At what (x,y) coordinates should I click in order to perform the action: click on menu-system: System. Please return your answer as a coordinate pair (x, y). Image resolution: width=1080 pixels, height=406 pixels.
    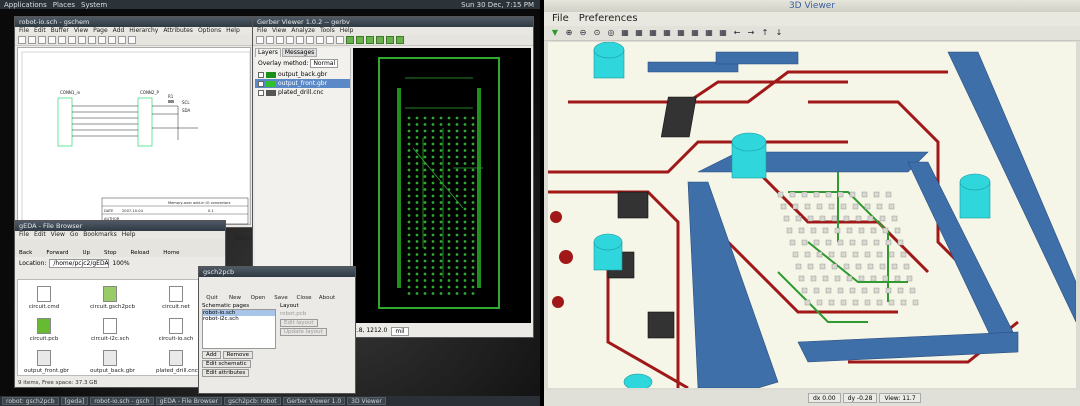
    Looking at the image, I should click on (94, 5).